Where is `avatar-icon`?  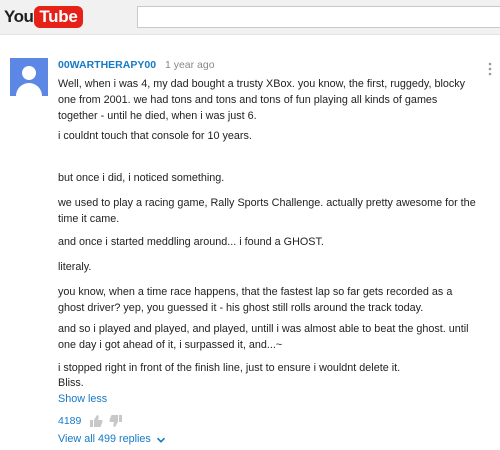
avatar-icon is located at coordinates (29, 73).